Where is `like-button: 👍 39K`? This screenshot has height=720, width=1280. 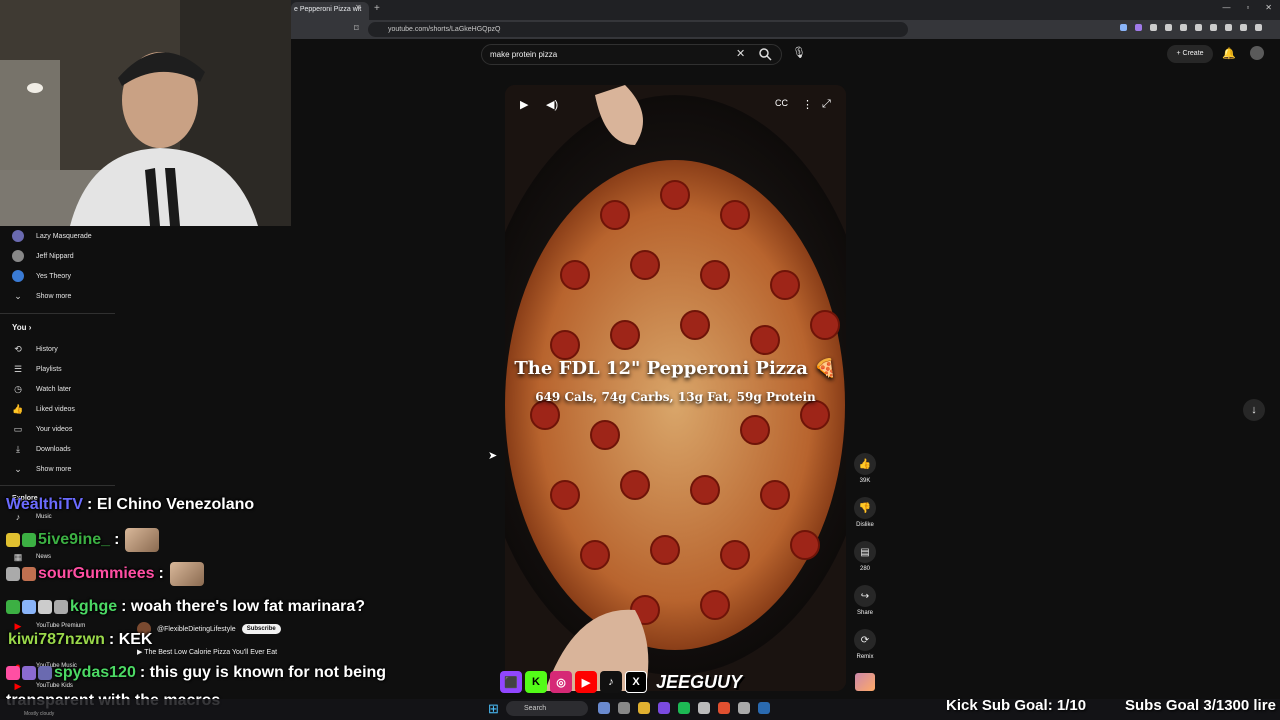 like-button: 👍 39K is located at coordinates (865, 468).